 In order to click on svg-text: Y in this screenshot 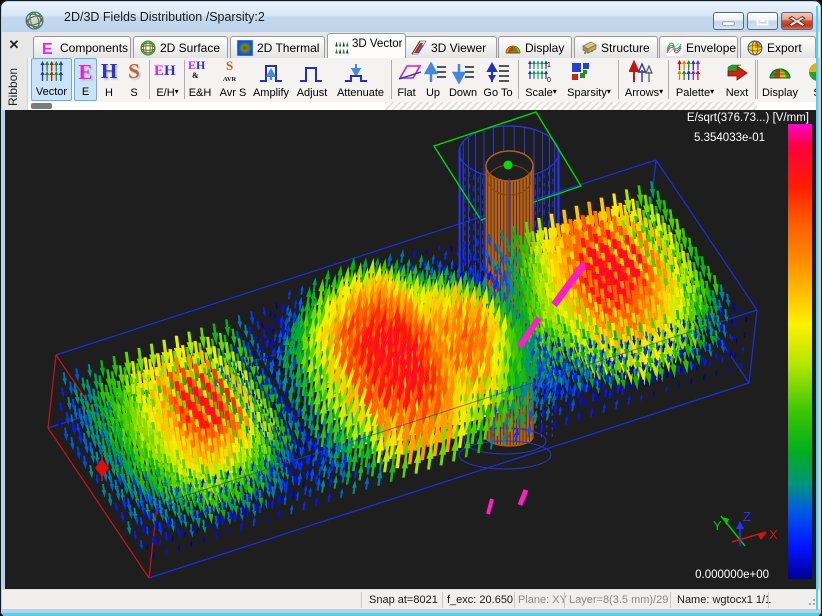, I will do `click(717, 525)`.